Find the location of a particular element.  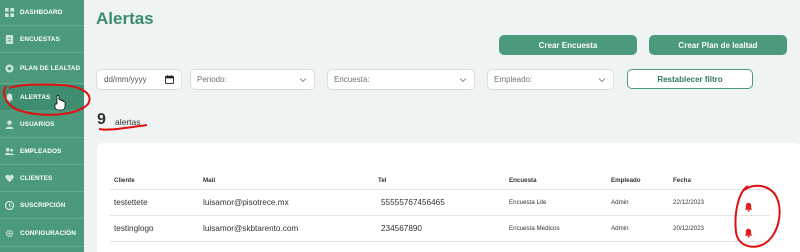

sidebar-item-clientes: CLIENTES is located at coordinates (42, 179).